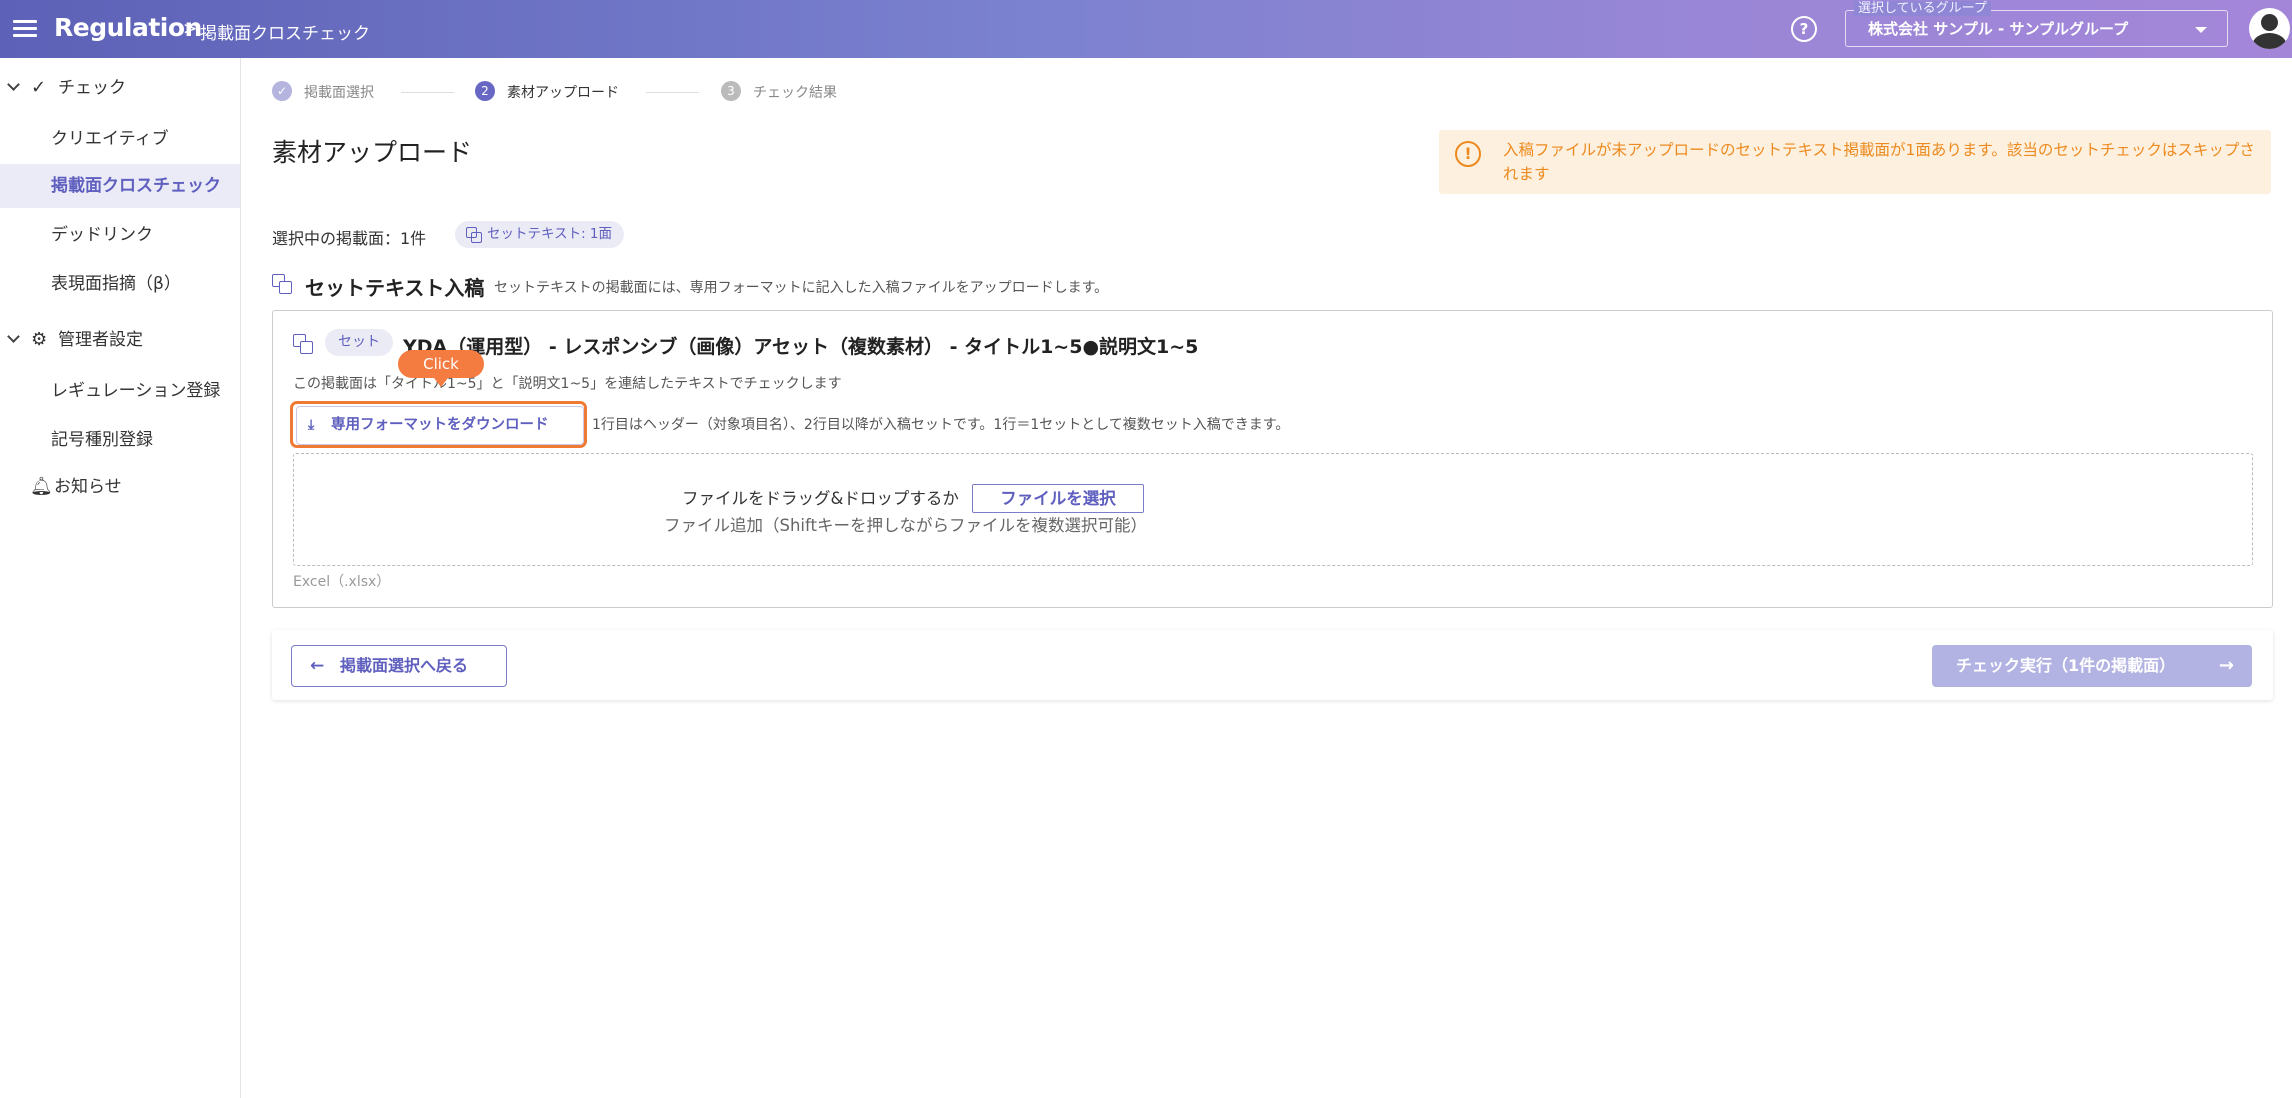  What do you see at coordinates (1804, 29) in the screenshot?
I see `help-icon: ?` at bounding box center [1804, 29].